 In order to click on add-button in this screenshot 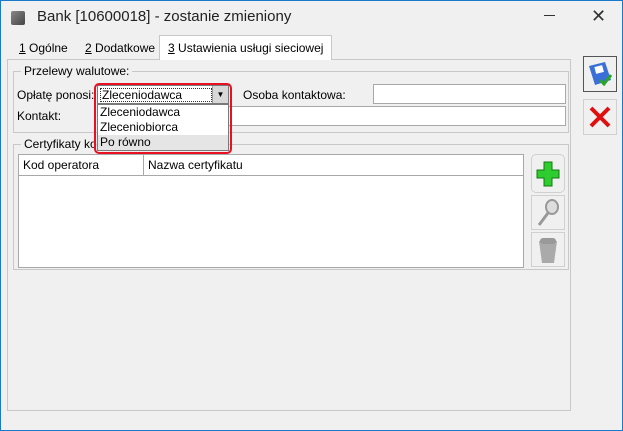, I will do `click(548, 173)`.